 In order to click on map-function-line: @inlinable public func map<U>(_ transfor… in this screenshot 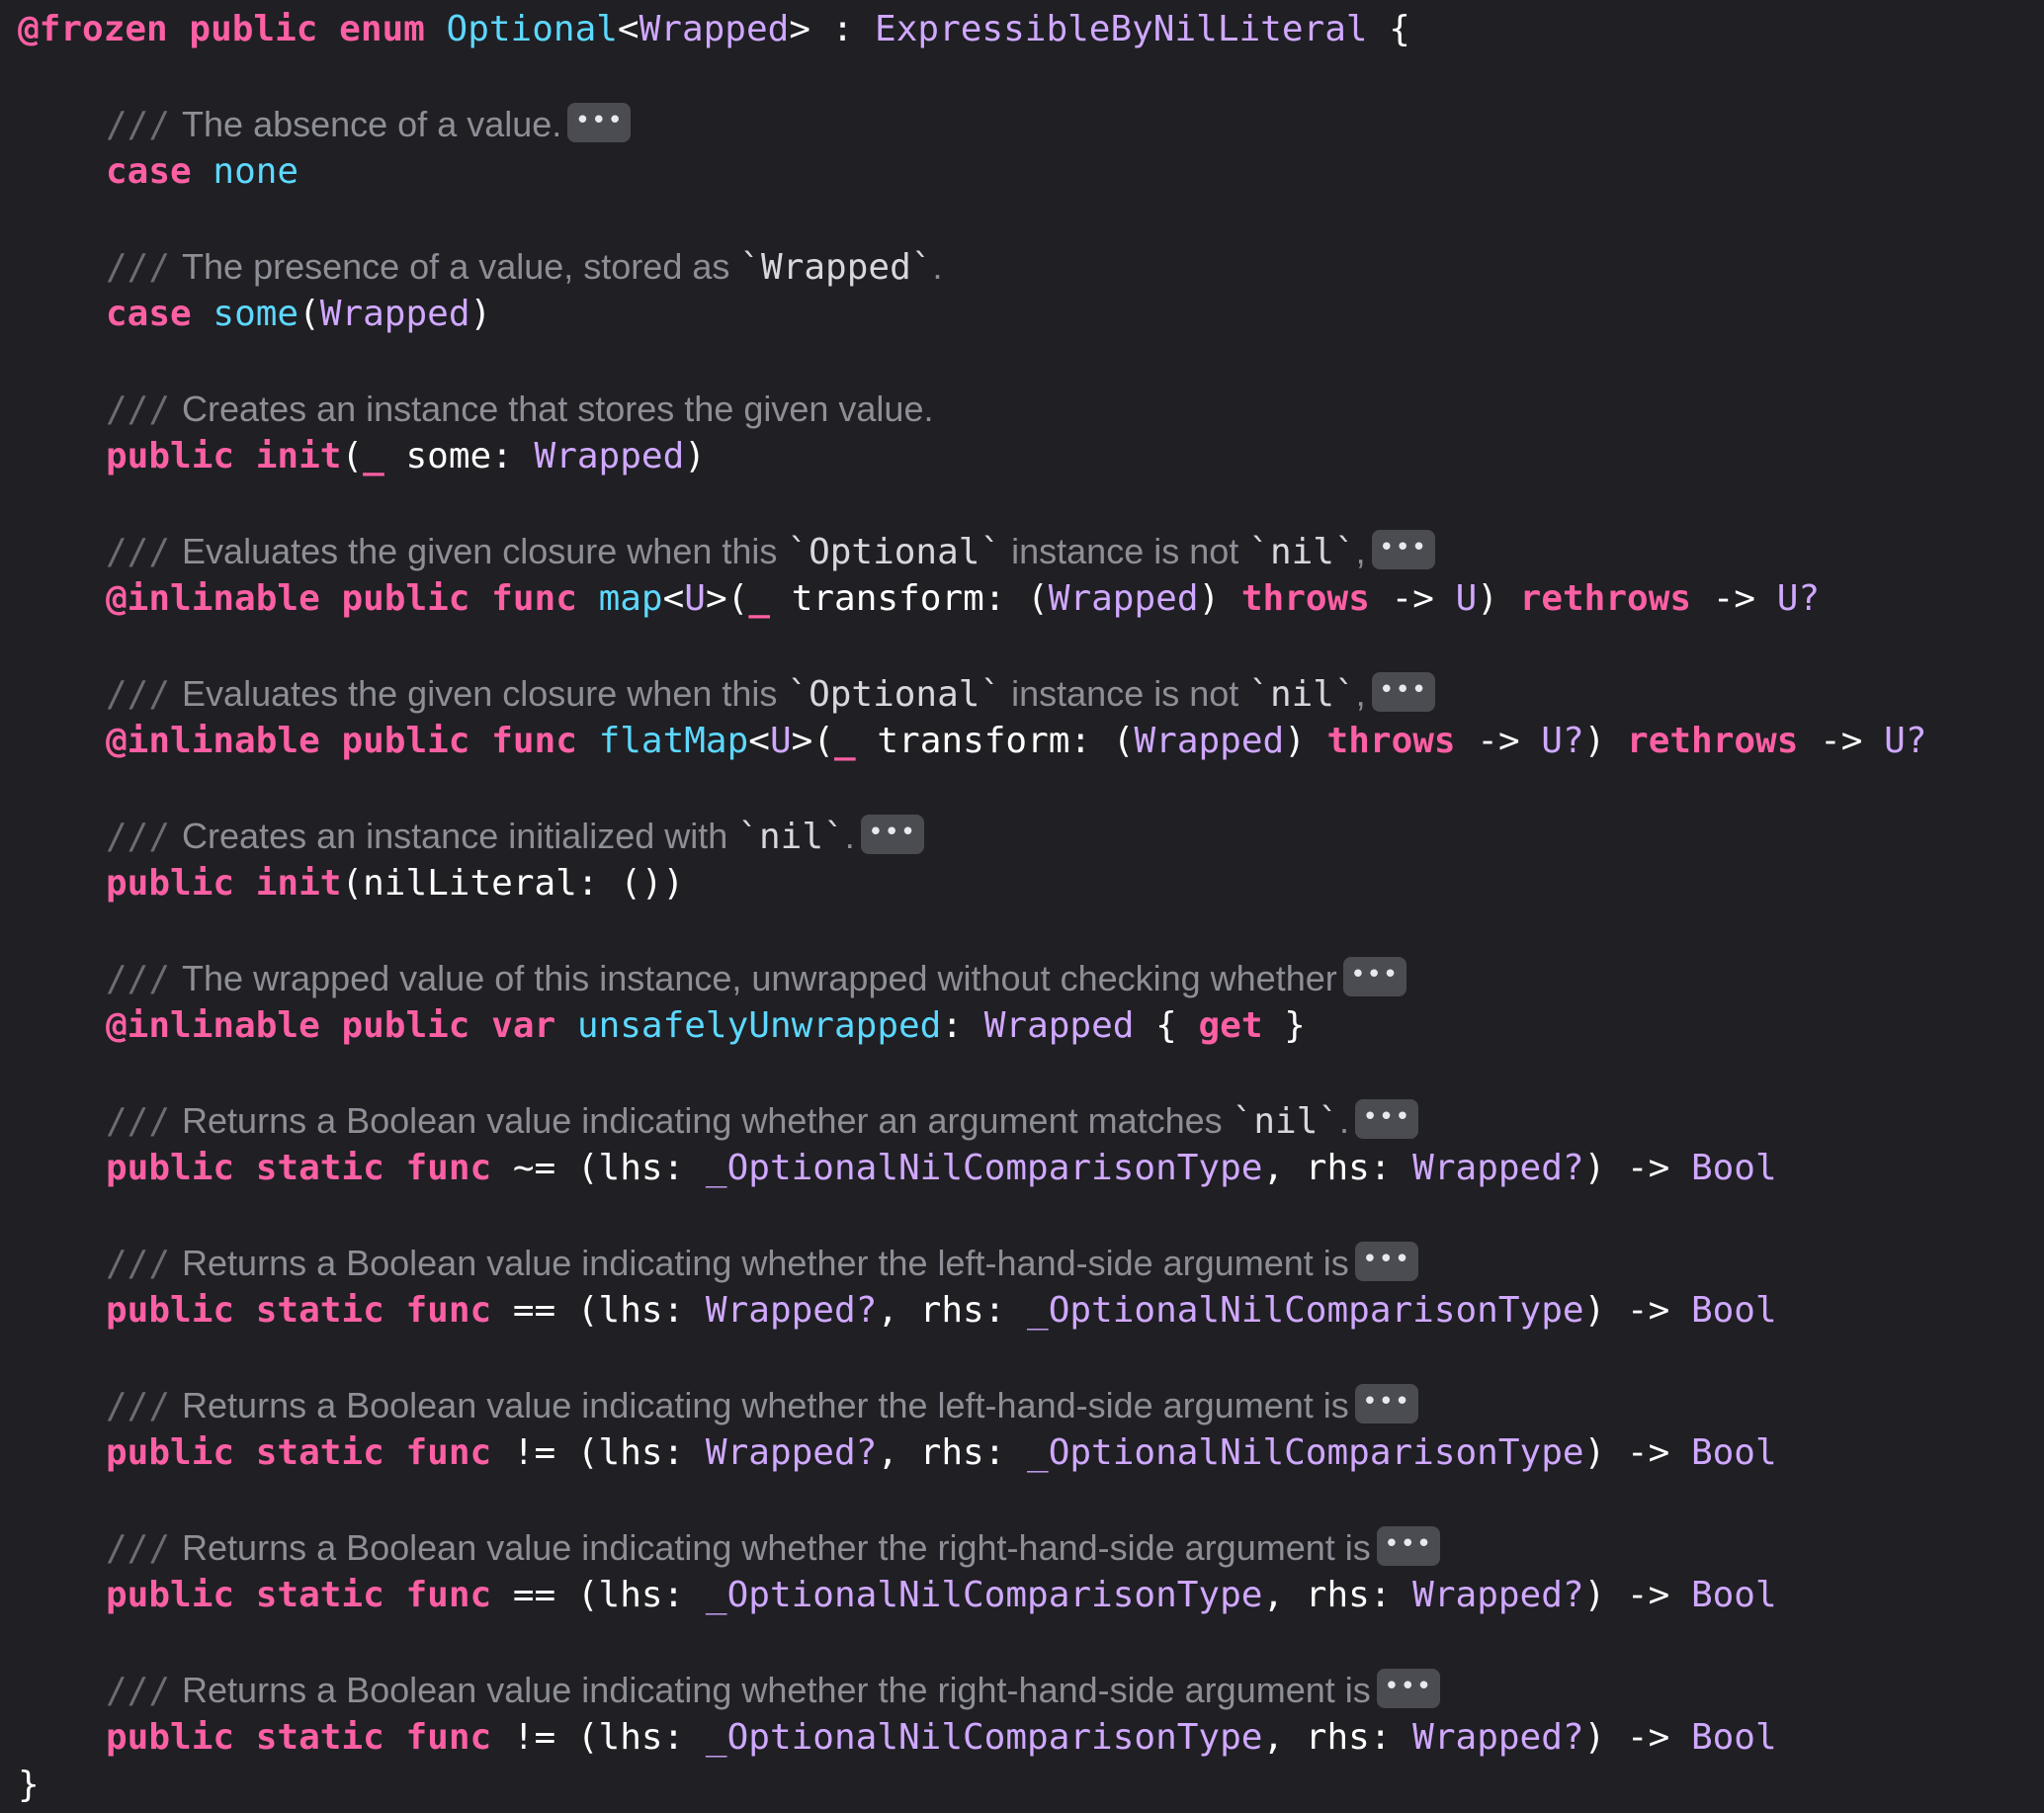, I will do `click(964, 598)`.